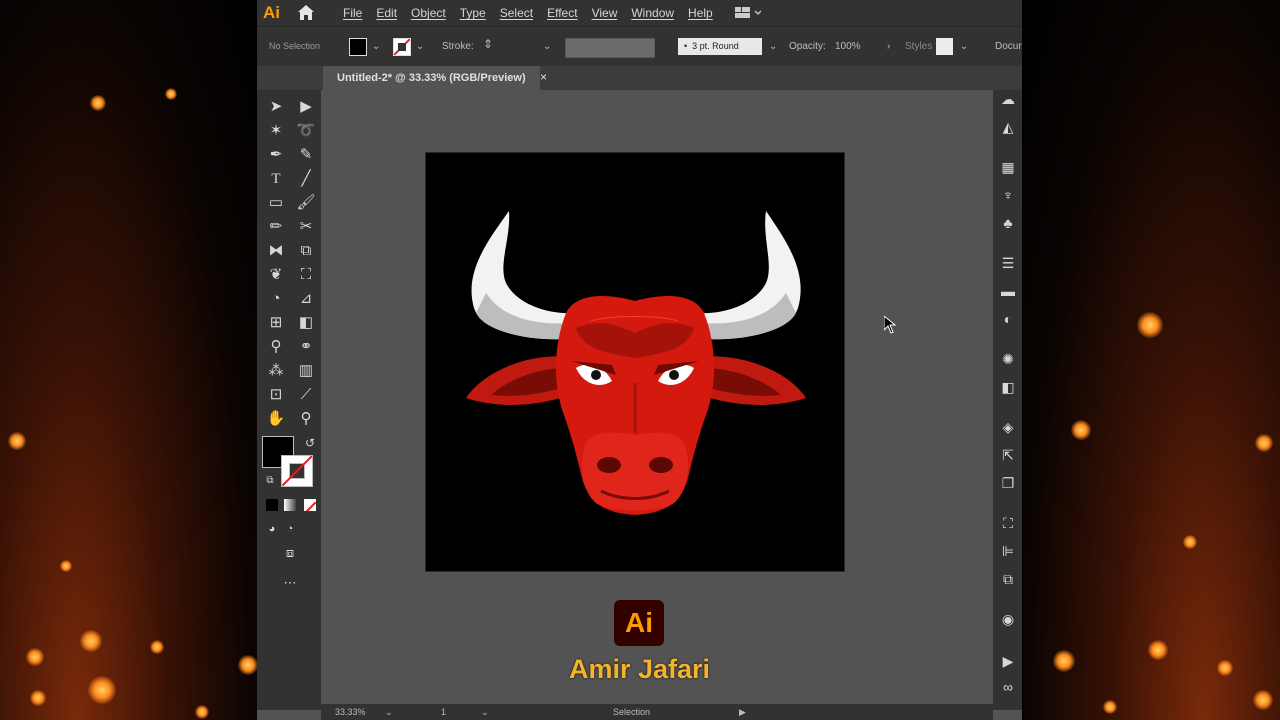  What do you see at coordinates (276, 179) in the screenshot?
I see `type-icon: T` at bounding box center [276, 179].